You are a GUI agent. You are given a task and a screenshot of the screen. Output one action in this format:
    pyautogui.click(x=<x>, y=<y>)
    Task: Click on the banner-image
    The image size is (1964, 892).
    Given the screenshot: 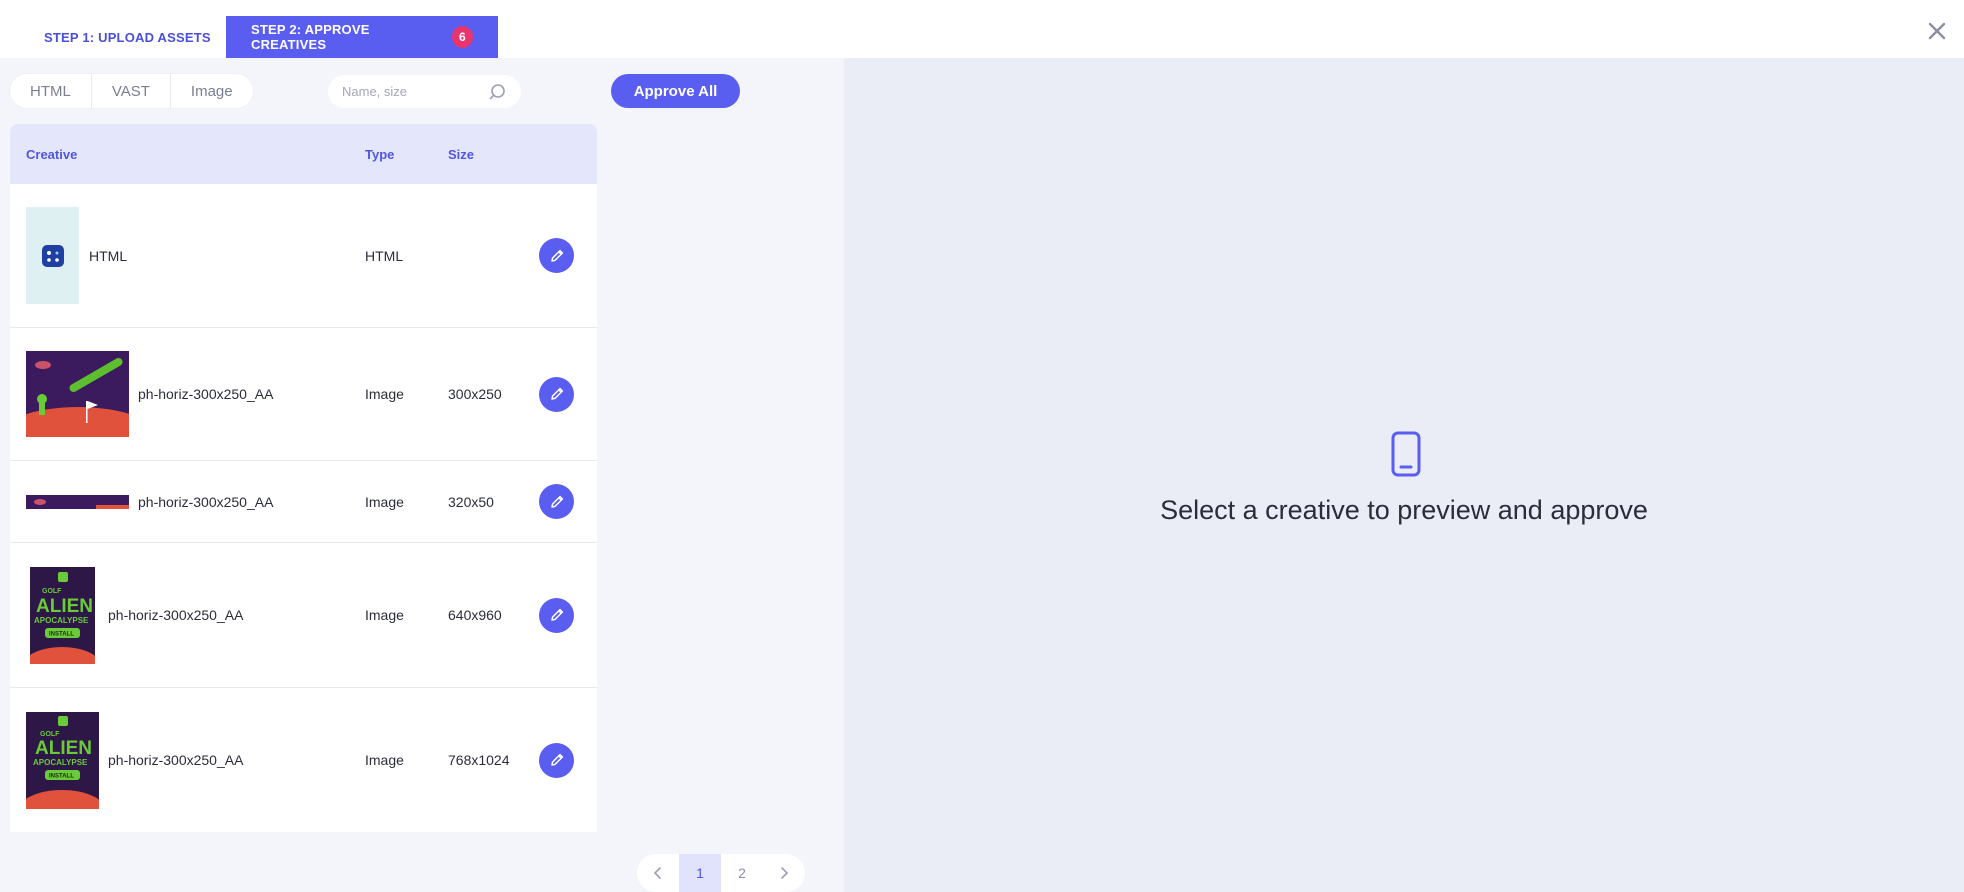 What is the action you would take?
    pyautogui.click(x=77, y=502)
    